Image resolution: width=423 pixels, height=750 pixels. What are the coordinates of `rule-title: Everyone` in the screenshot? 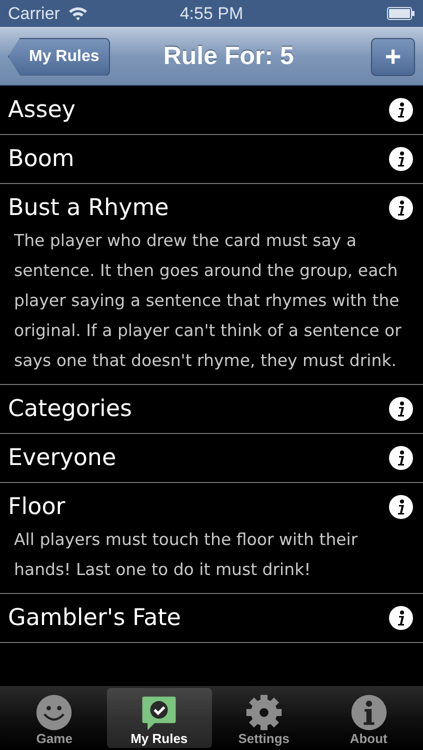 It's located at (198, 458).